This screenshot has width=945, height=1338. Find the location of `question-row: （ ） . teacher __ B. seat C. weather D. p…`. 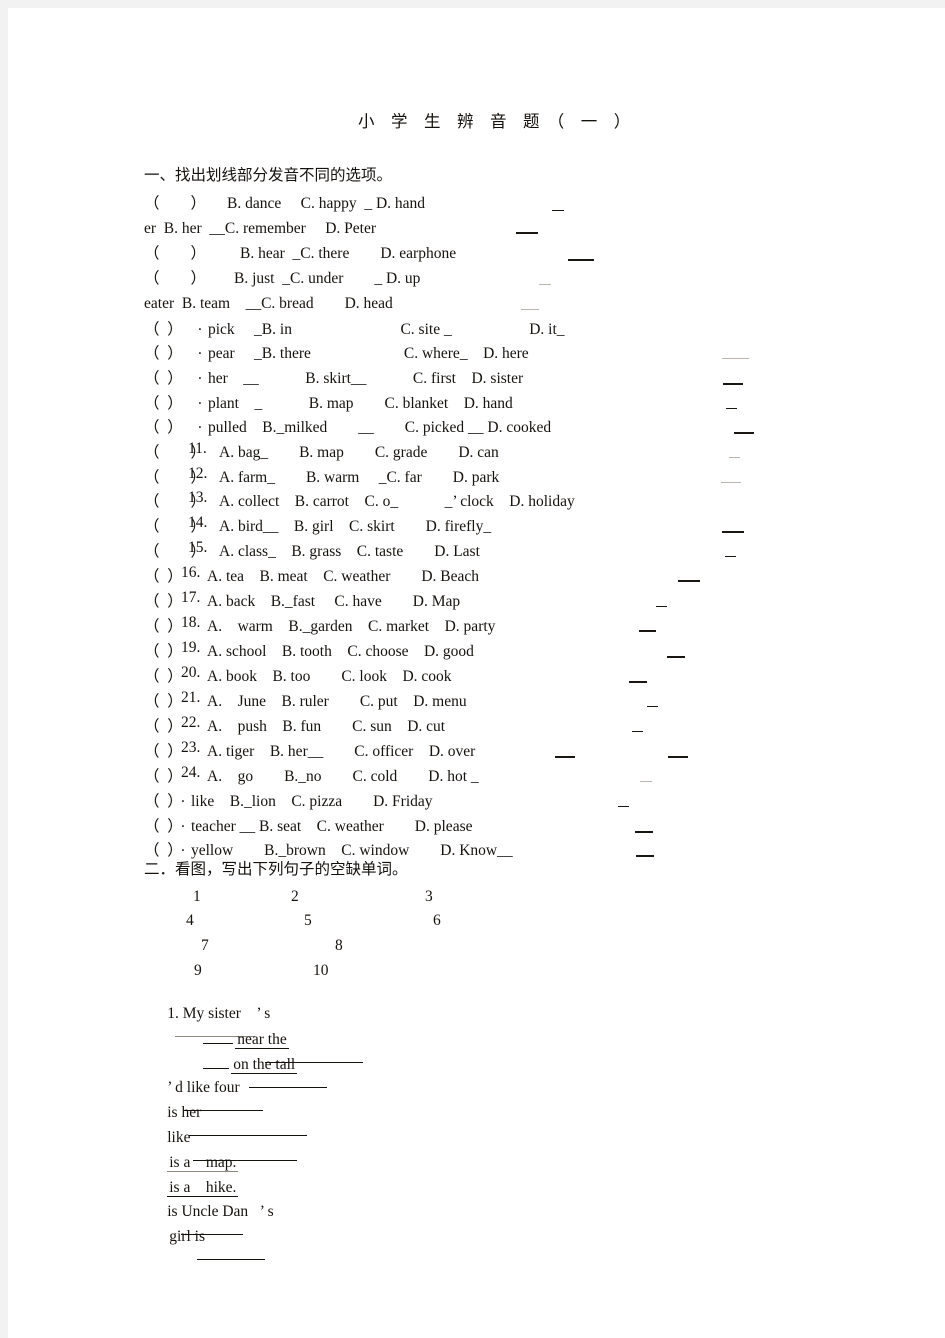

question-row: （ ） . teacher __ B. seat C. weather D. p… is located at coordinates (544, 826).